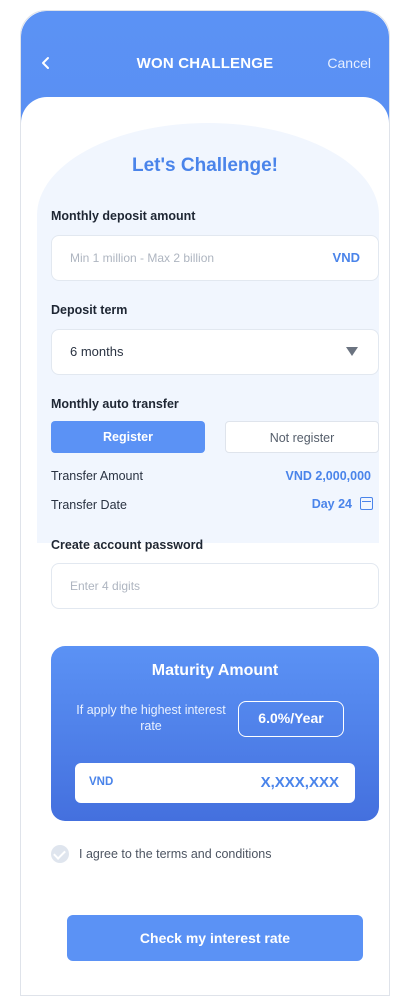 The height and width of the screenshot is (996, 398). I want to click on currency-suffix: VND, so click(346, 257).